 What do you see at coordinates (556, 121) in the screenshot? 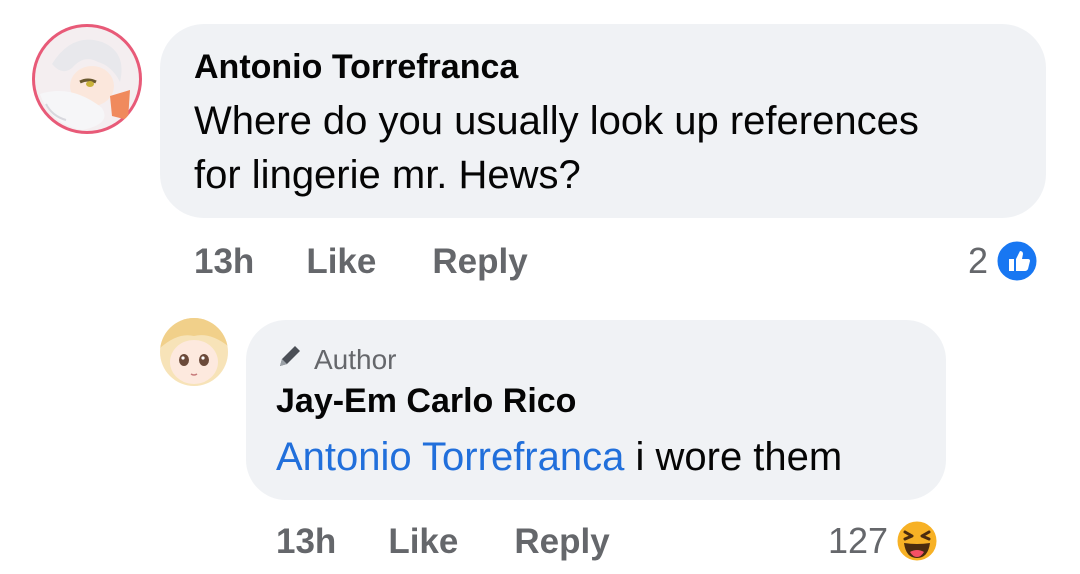
I see `comment-text-line: Where do you usually look up references` at bounding box center [556, 121].